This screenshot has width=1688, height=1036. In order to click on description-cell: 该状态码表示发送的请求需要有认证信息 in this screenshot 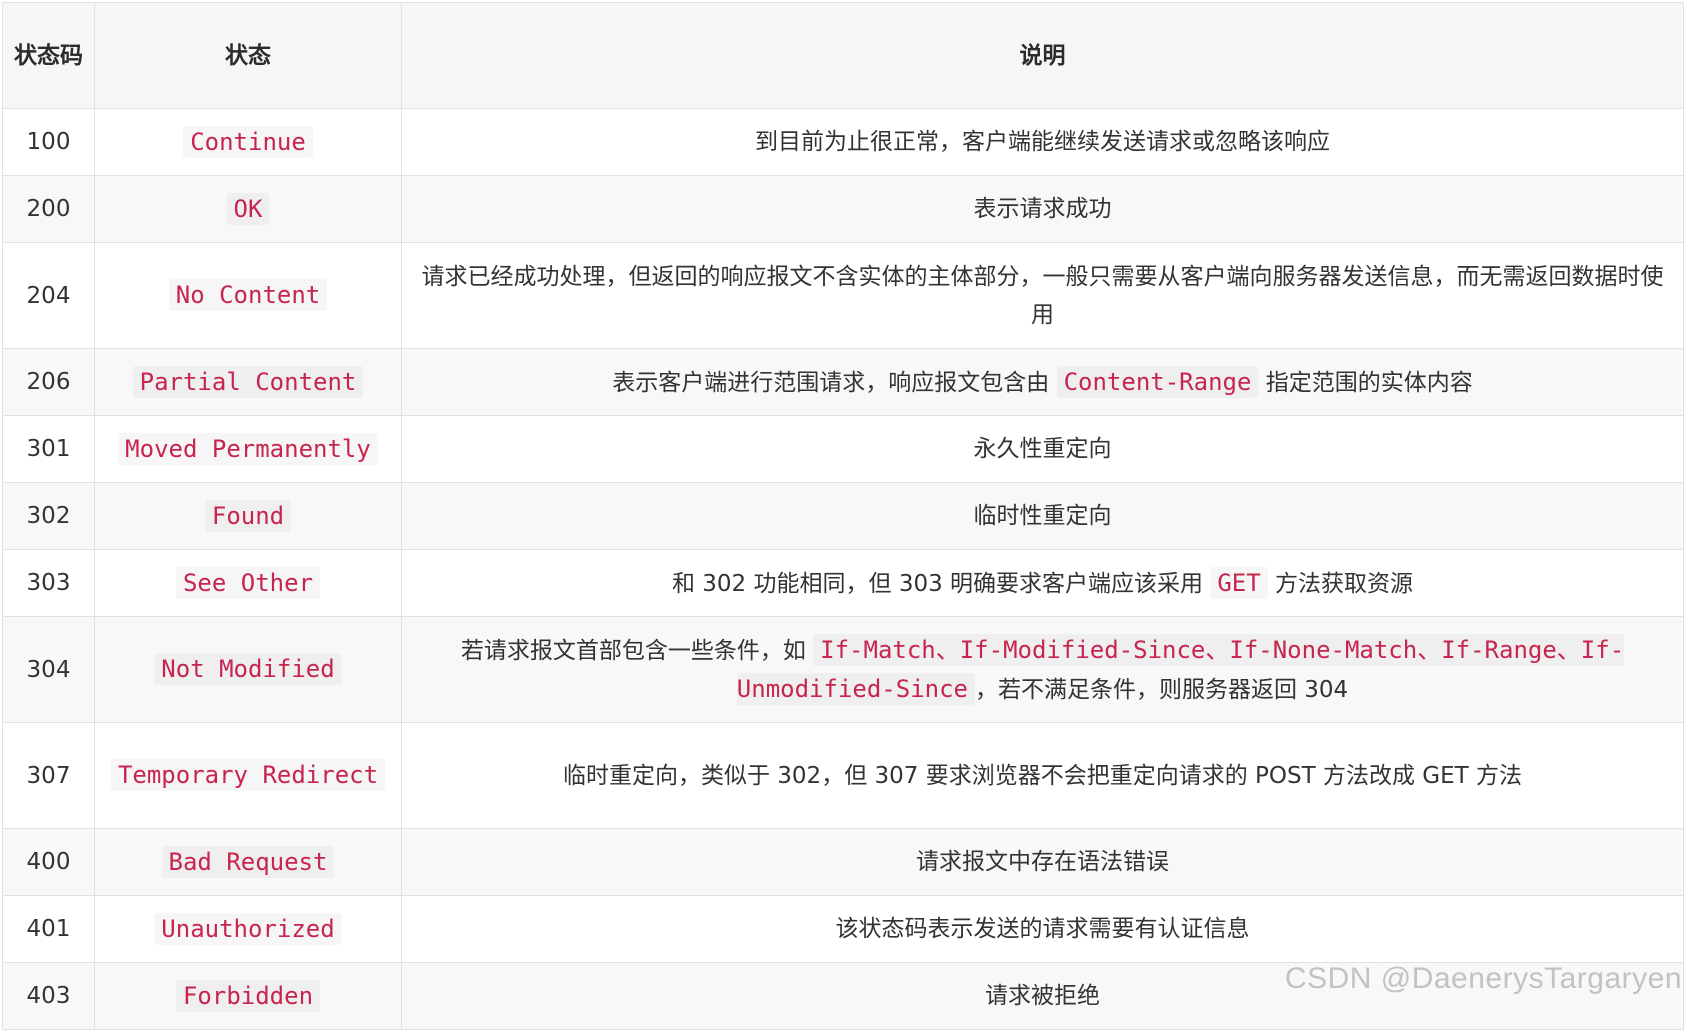, I will do `click(1042, 929)`.